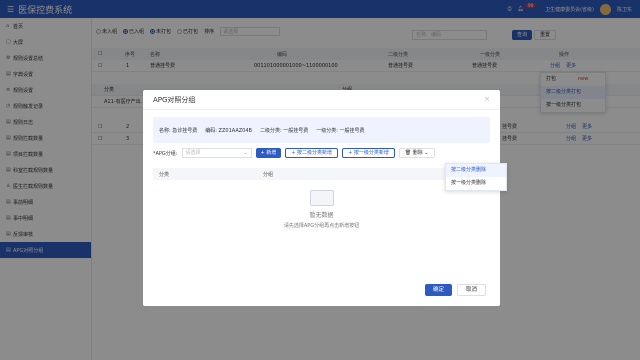  Describe the element at coordinates (321, 174) in the screenshot. I see `modal-table-header: 分类 分组` at that location.